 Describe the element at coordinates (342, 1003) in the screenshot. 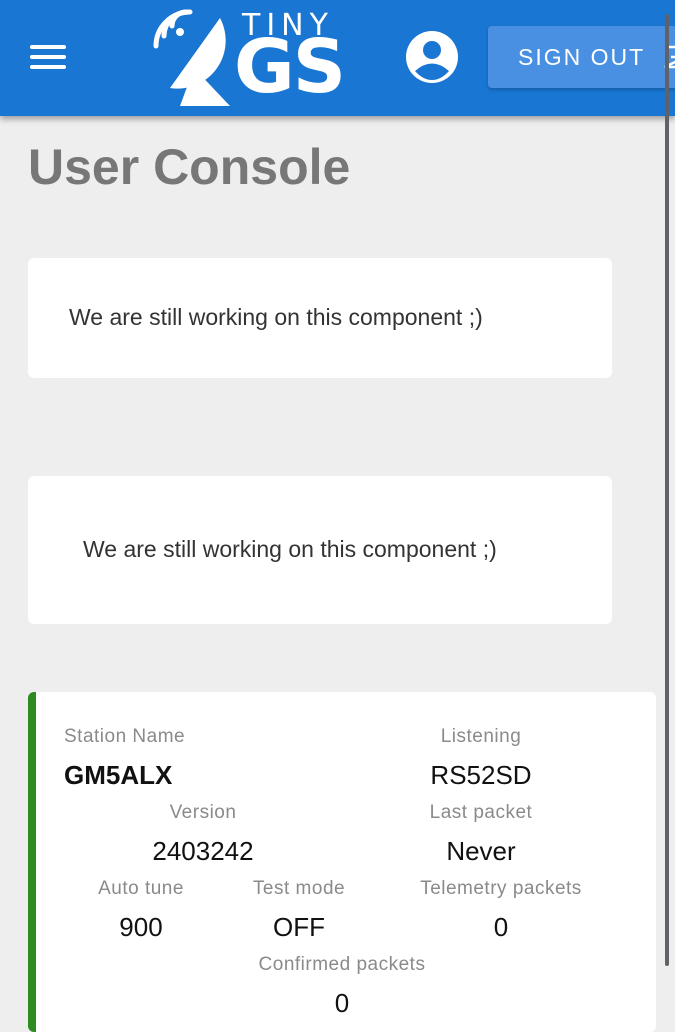

I see `confirmed-packets-value: 0` at that location.